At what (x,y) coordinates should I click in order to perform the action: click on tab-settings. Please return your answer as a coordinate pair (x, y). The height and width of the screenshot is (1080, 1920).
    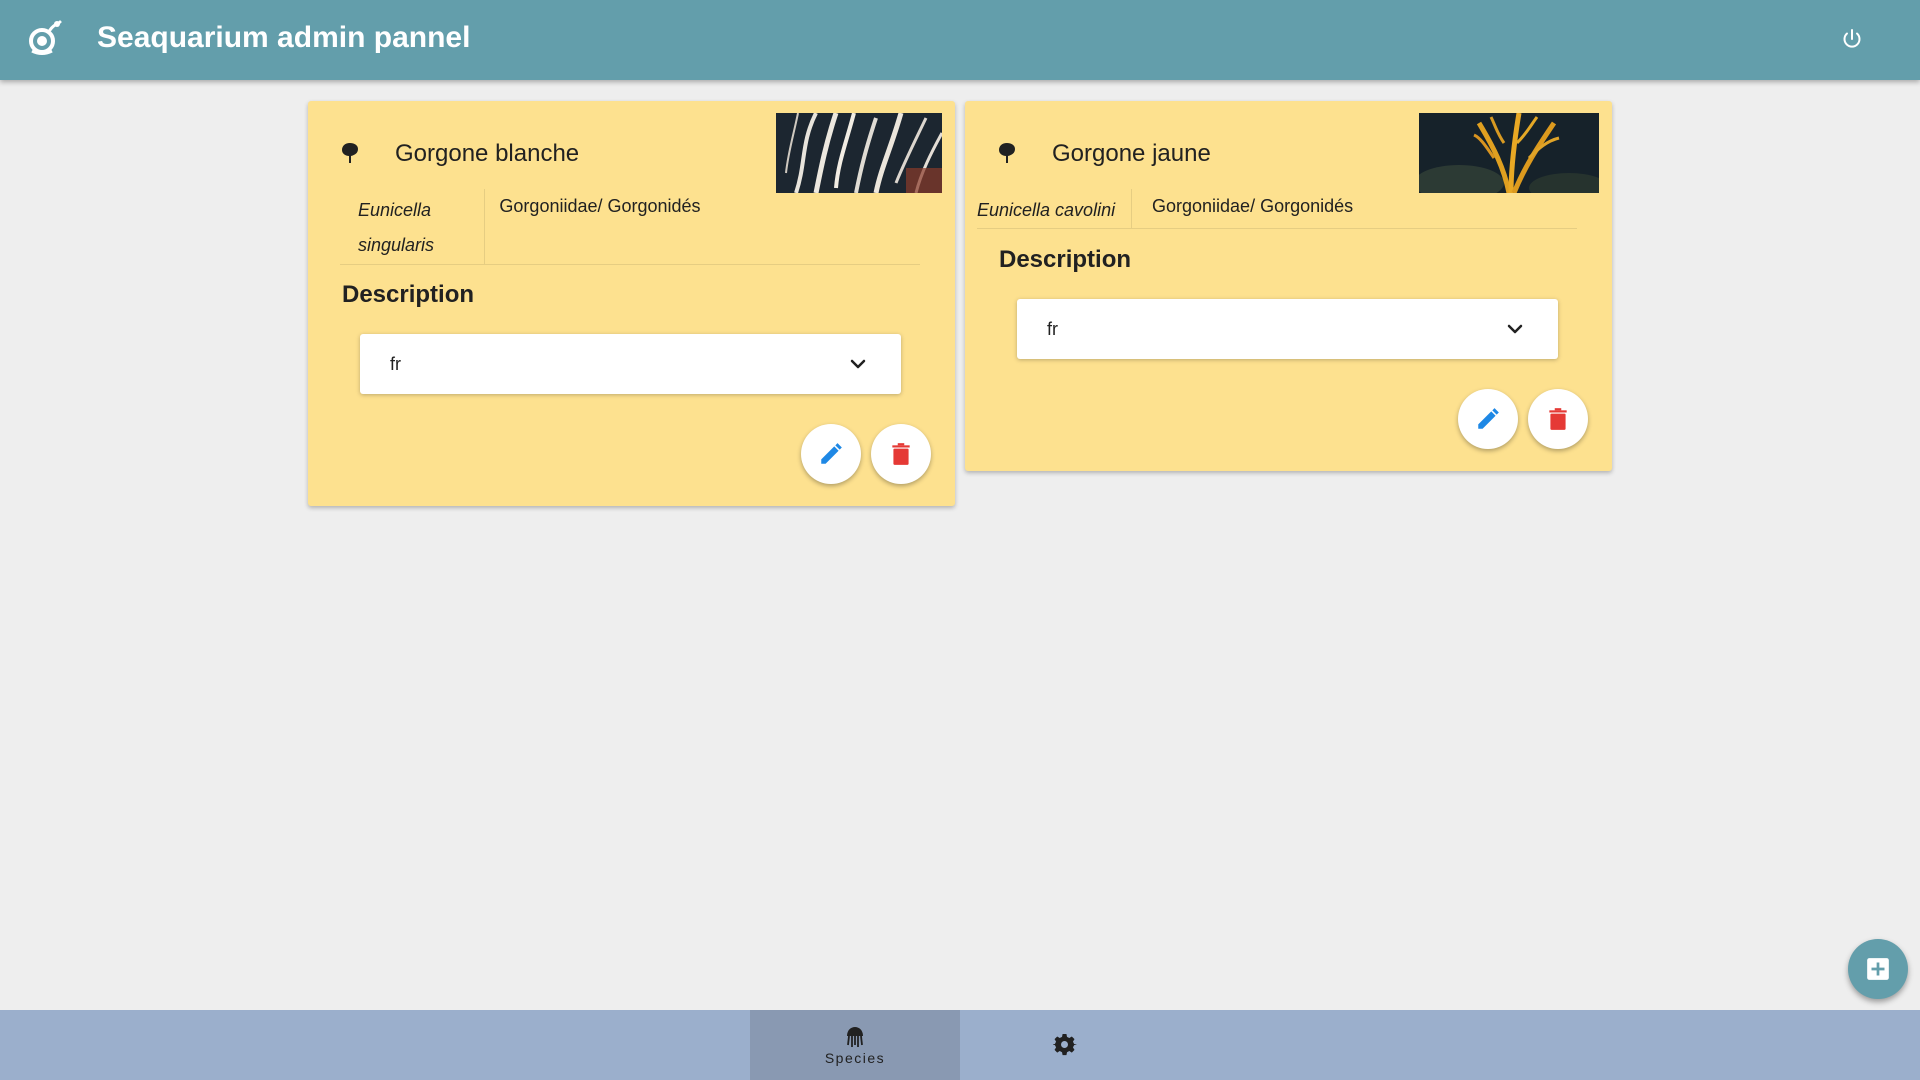
    Looking at the image, I should click on (1065, 1045).